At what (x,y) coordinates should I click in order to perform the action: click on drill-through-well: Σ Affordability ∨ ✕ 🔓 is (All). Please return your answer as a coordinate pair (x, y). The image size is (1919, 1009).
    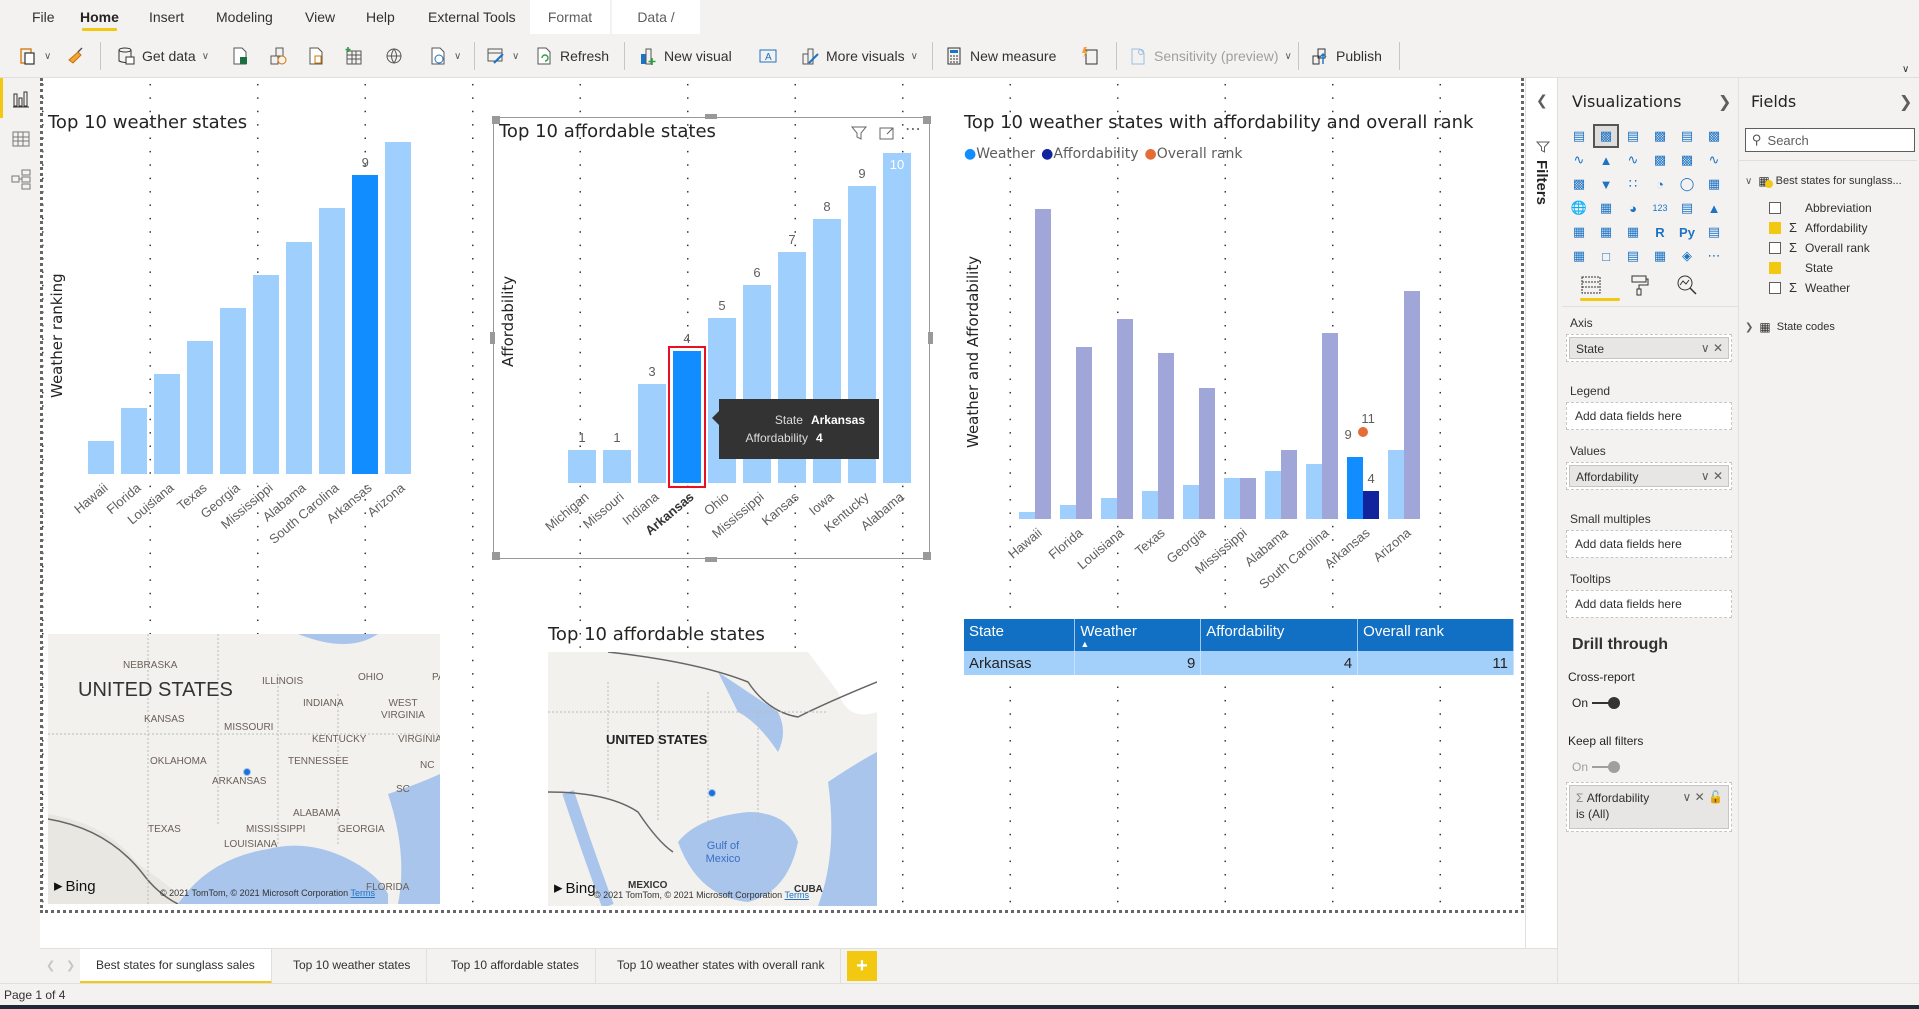
    Looking at the image, I should click on (1649, 807).